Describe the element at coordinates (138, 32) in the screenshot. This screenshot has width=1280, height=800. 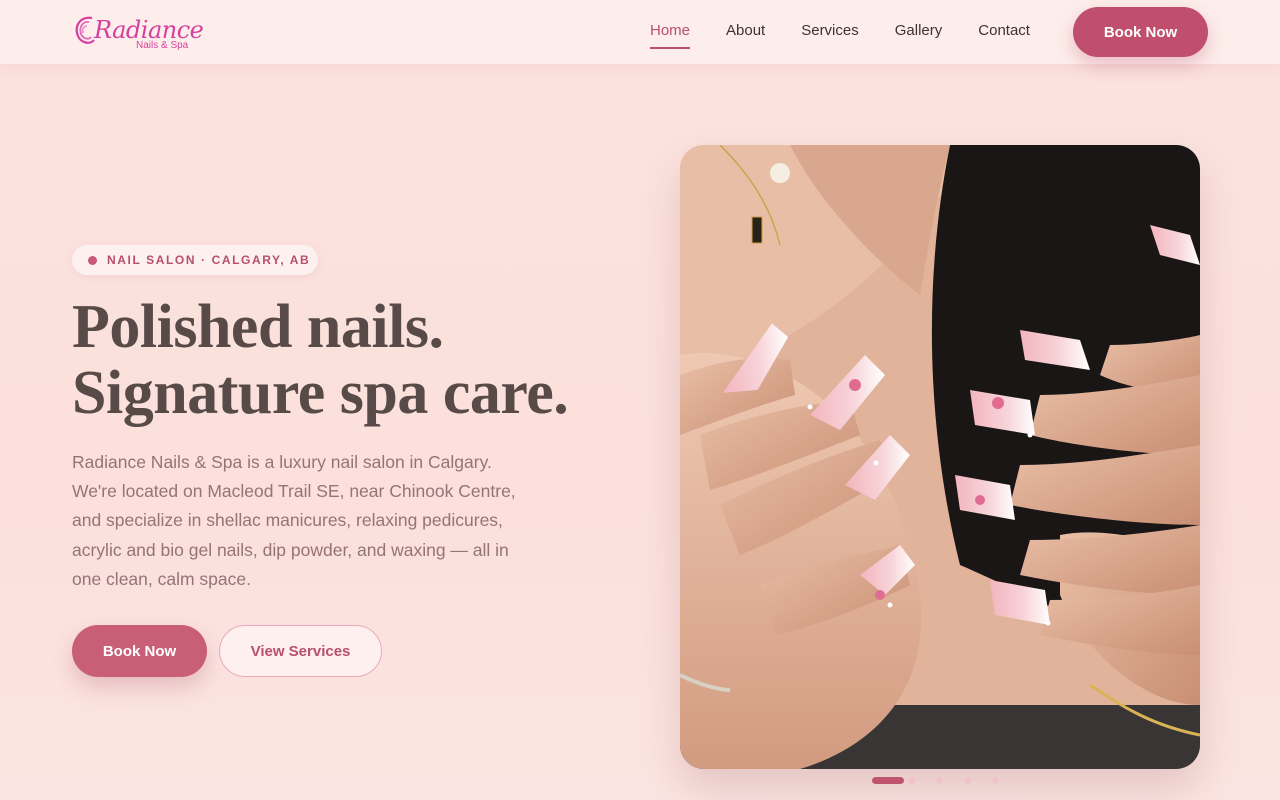
I see `logo: Radiance Nails & Spa` at that location.